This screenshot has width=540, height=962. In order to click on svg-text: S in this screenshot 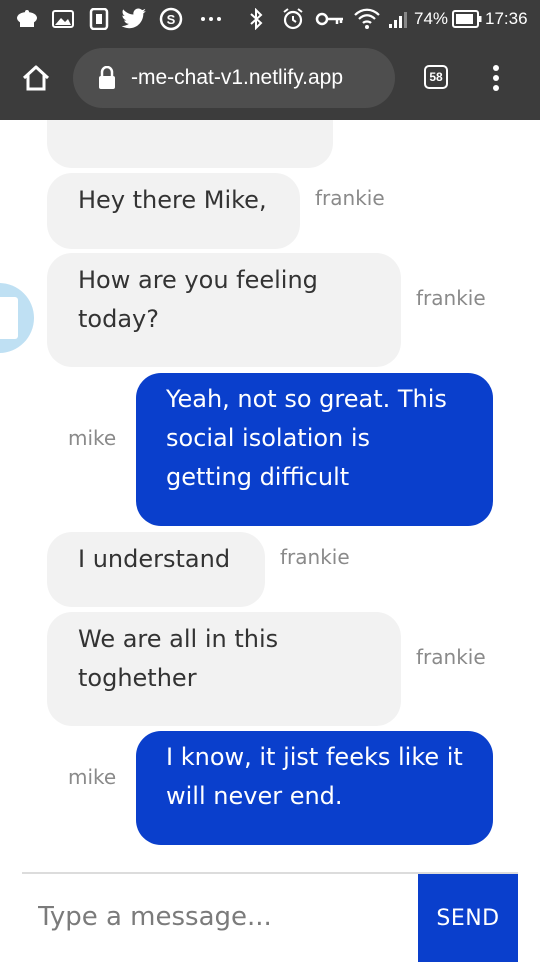, I will do `click(171, 19)`.